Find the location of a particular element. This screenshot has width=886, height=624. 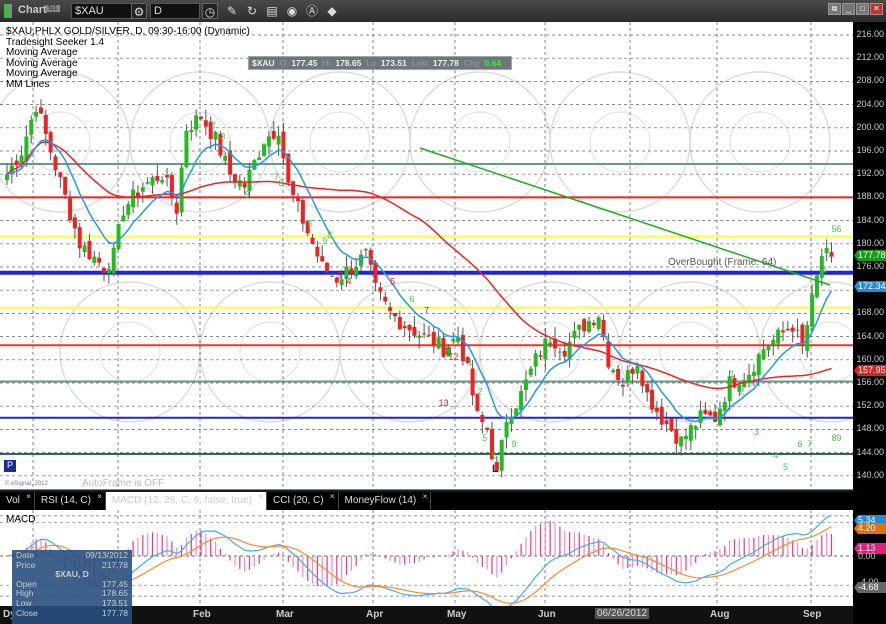

play-icon: ◉ is located at coordinates (292, 11).